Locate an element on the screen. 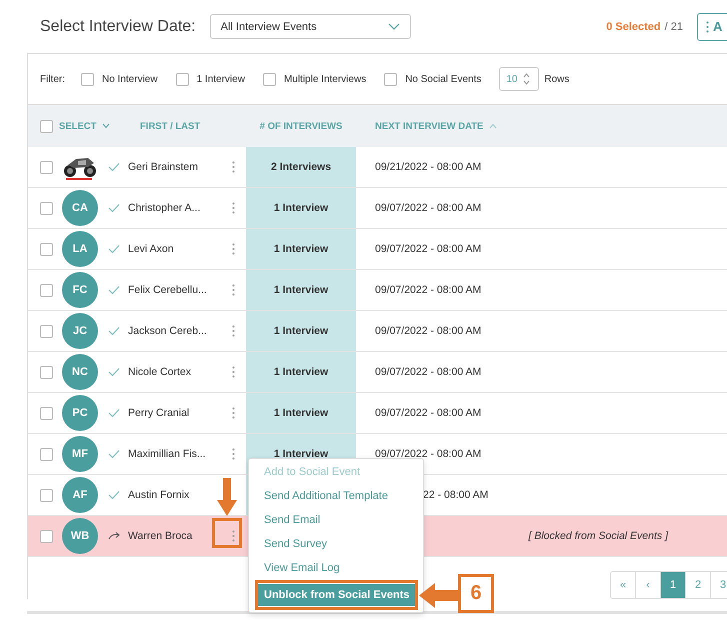  column-header: # OF INTERVIEWS is located at coordinates (301, 126).